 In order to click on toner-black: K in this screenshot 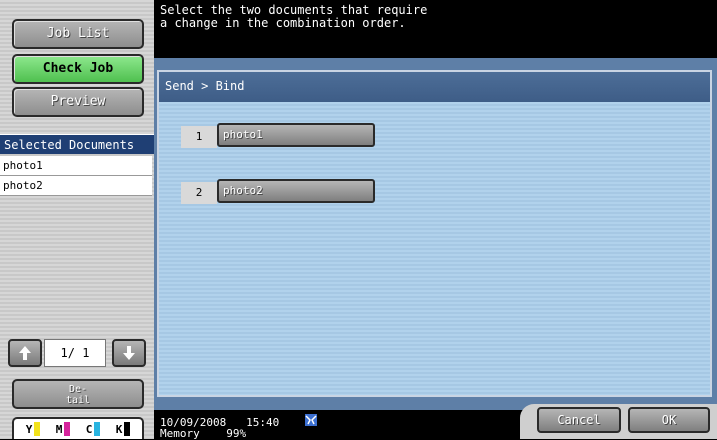, I will do `click(123, 429)`.